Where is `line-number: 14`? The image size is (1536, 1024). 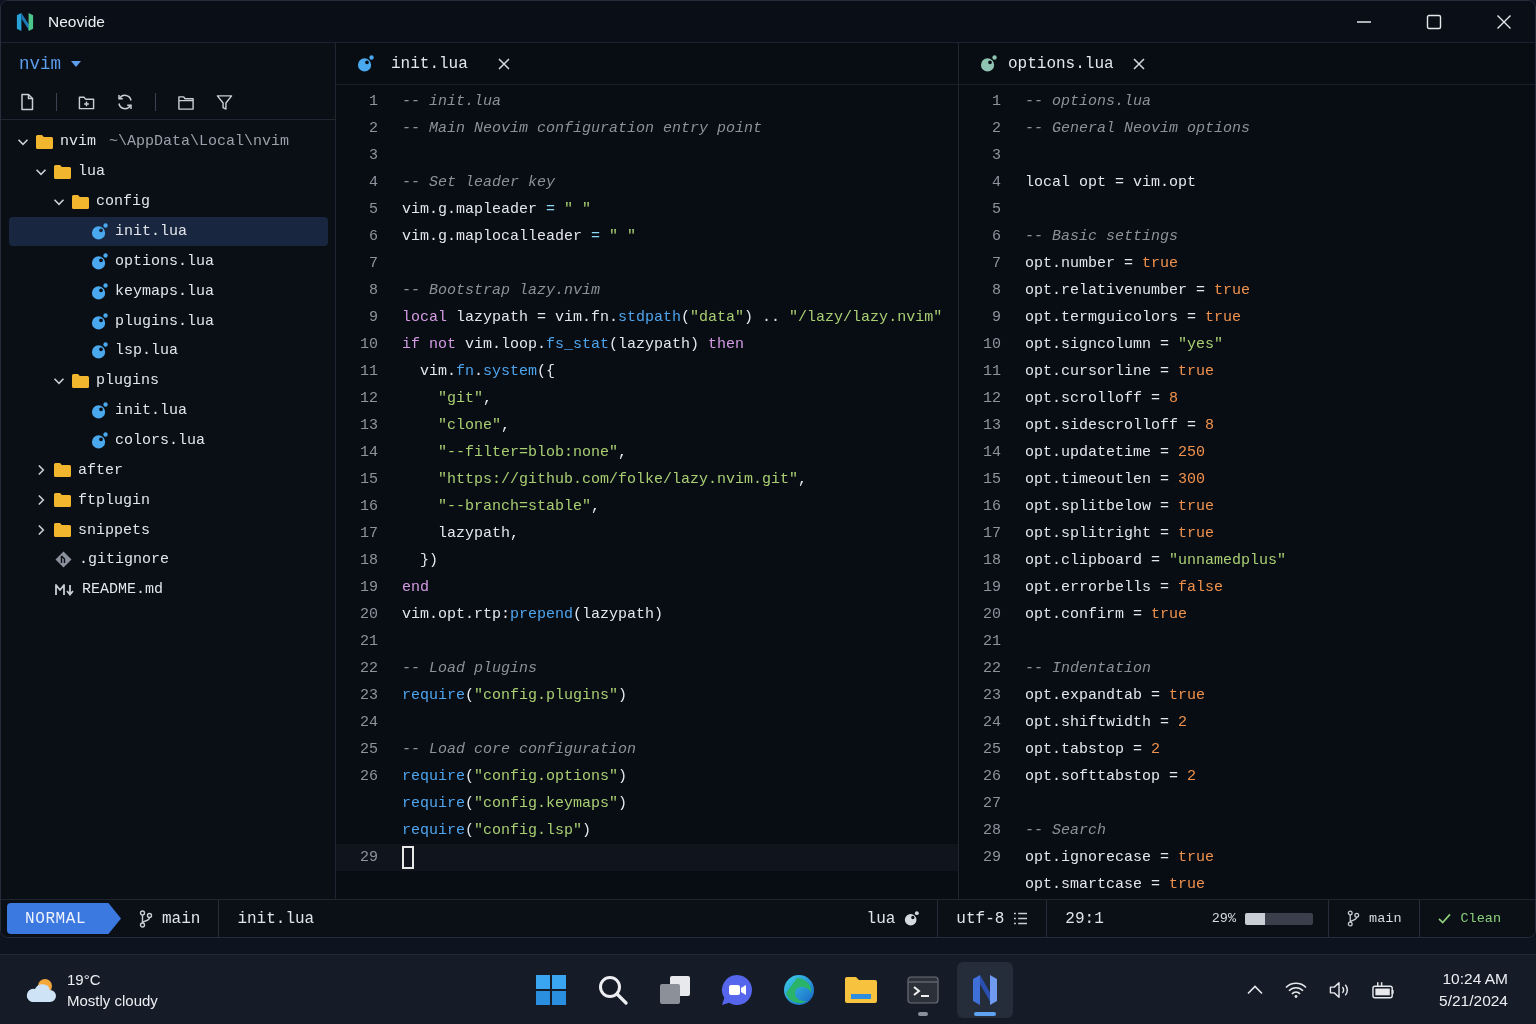
line-number: 14 is located at coordinates (369, 452).